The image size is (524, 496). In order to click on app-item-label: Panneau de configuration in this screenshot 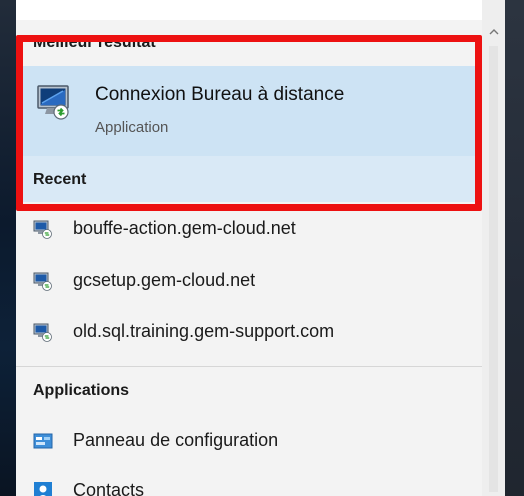, I will do `click(176, 440)`.